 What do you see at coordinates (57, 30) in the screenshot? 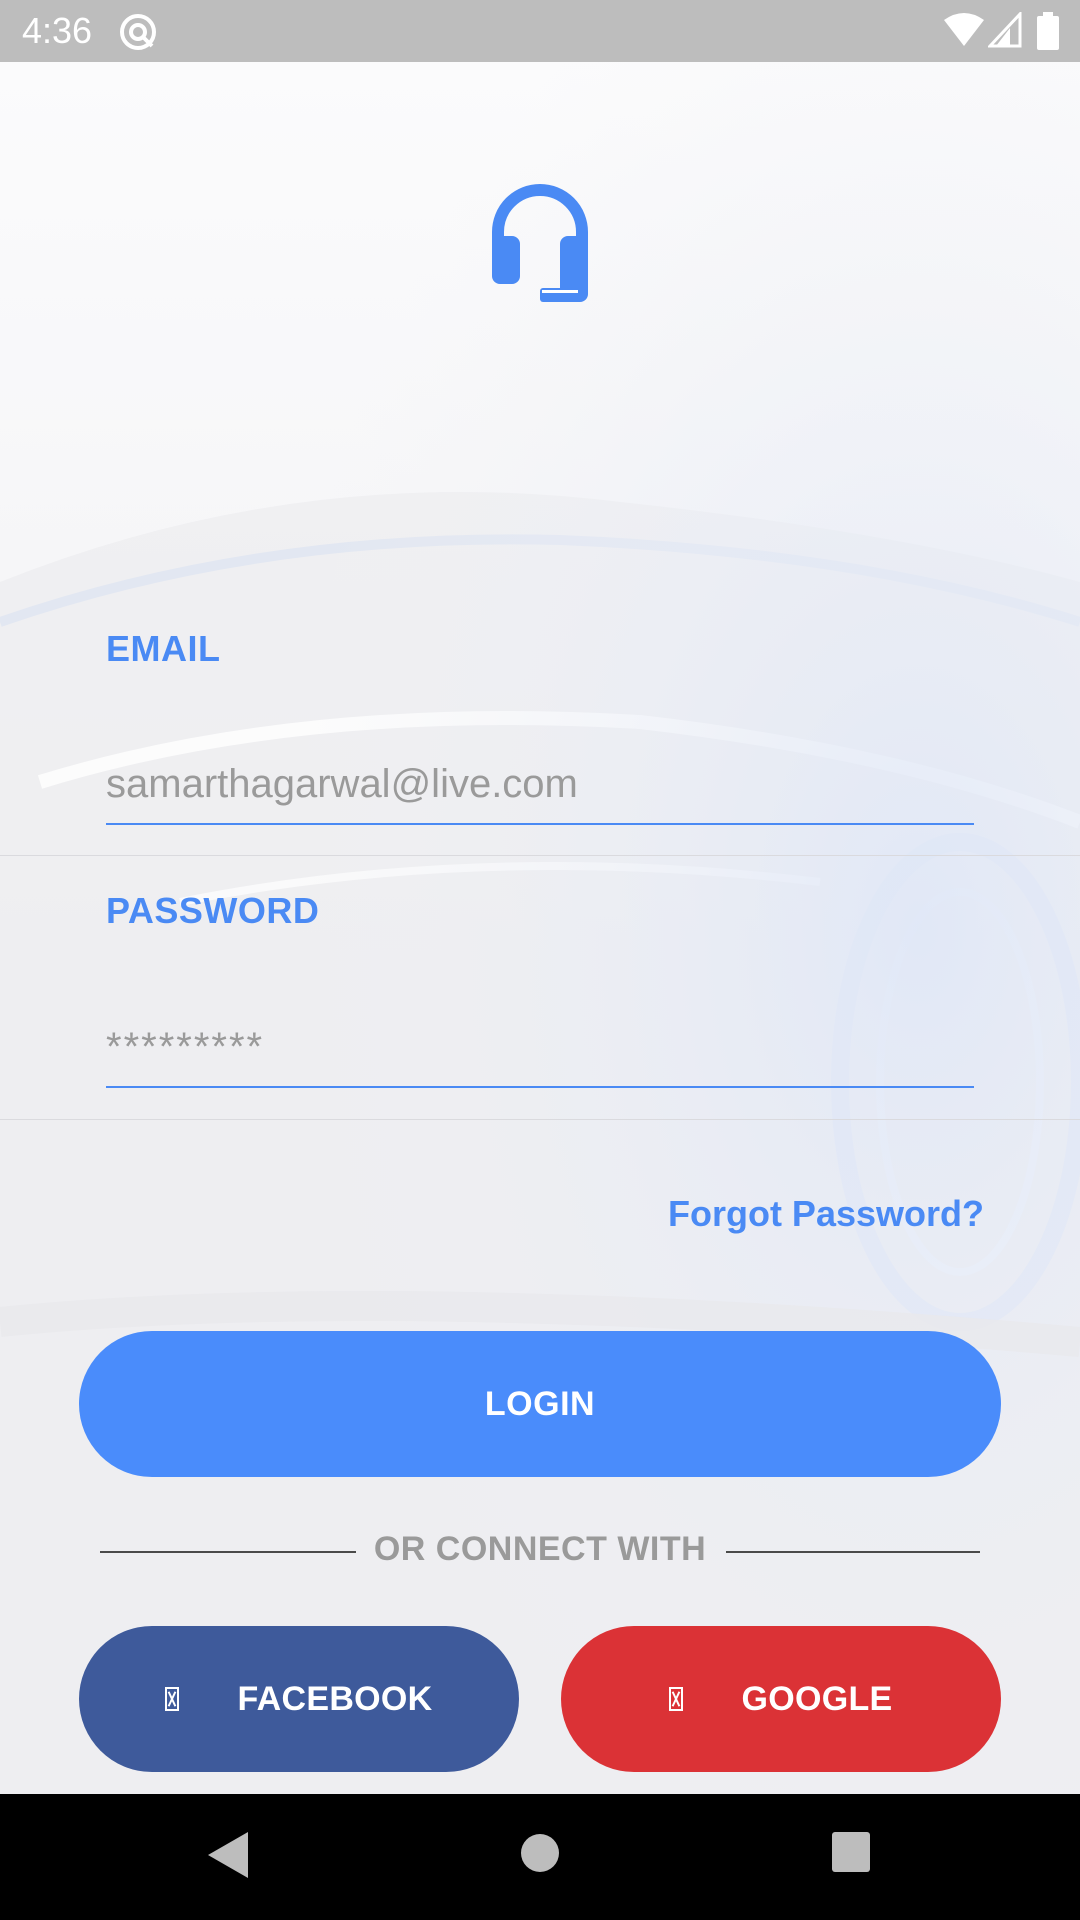
I see `status-time: 4:36` at bounding box center [57, 30].